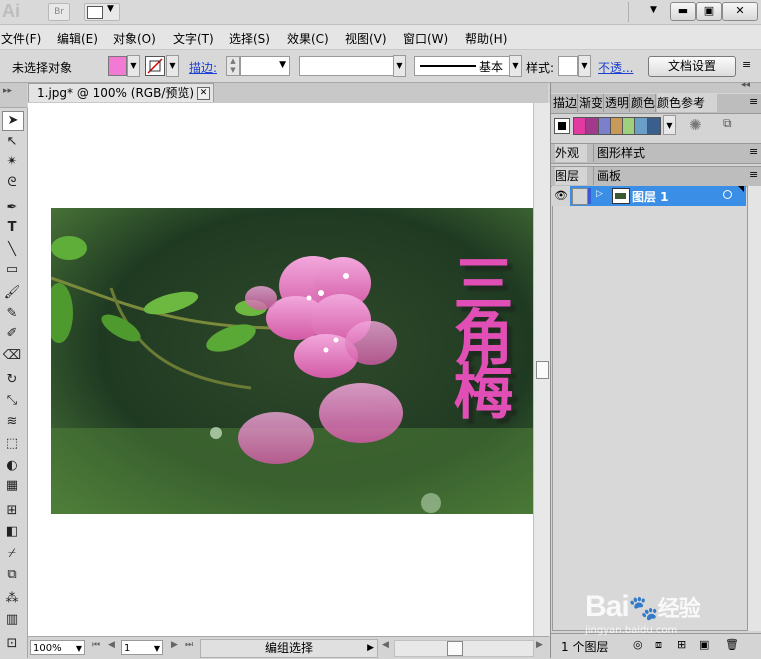  I want to click on line-tool-icon: ╲, so click(12, 250).